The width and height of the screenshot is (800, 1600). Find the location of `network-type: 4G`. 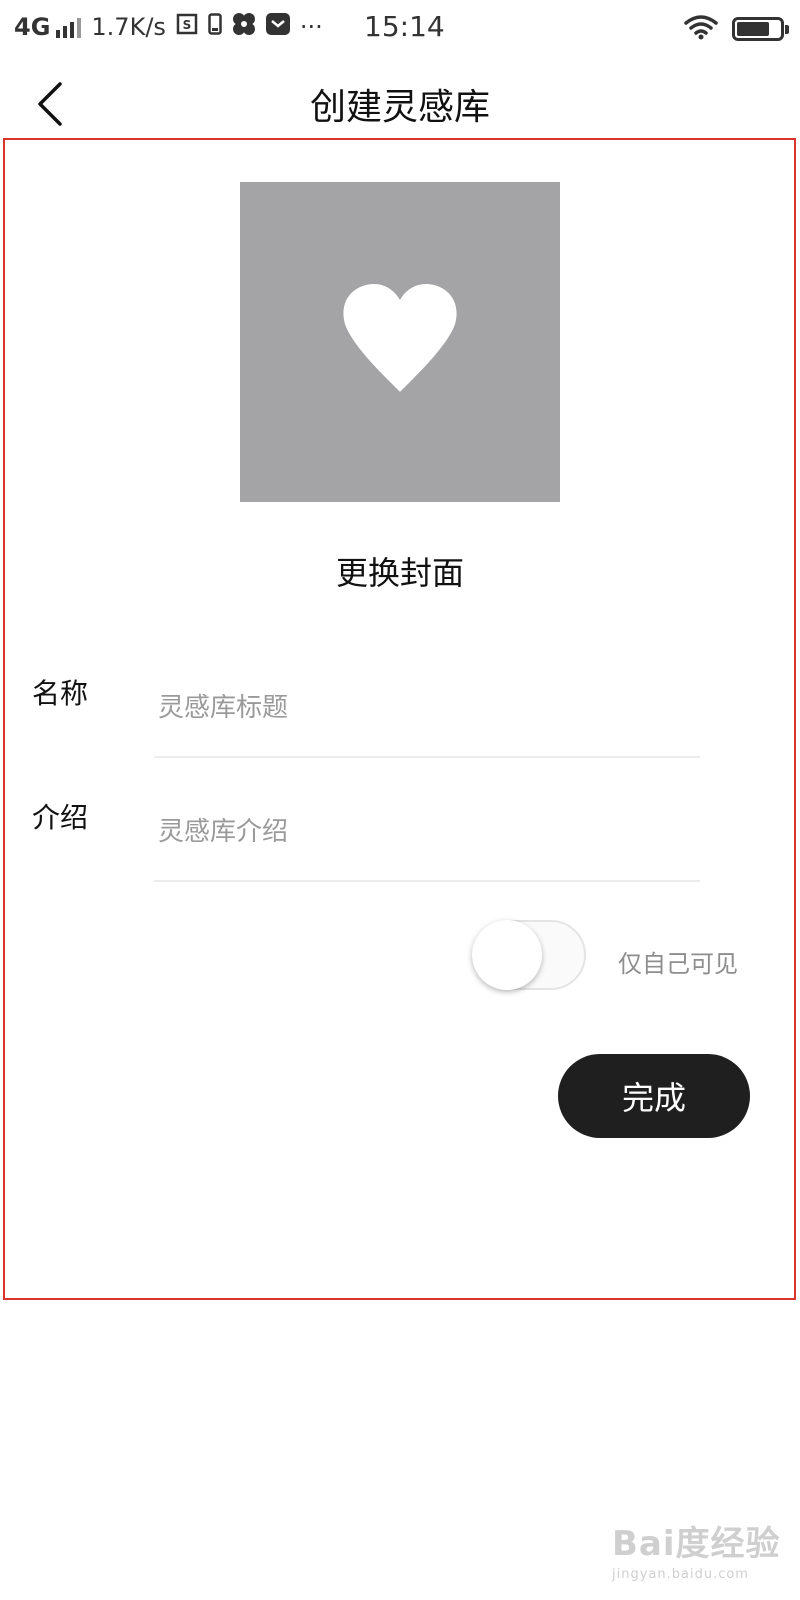

network-type: 4G is located at coordinates (32, 26).